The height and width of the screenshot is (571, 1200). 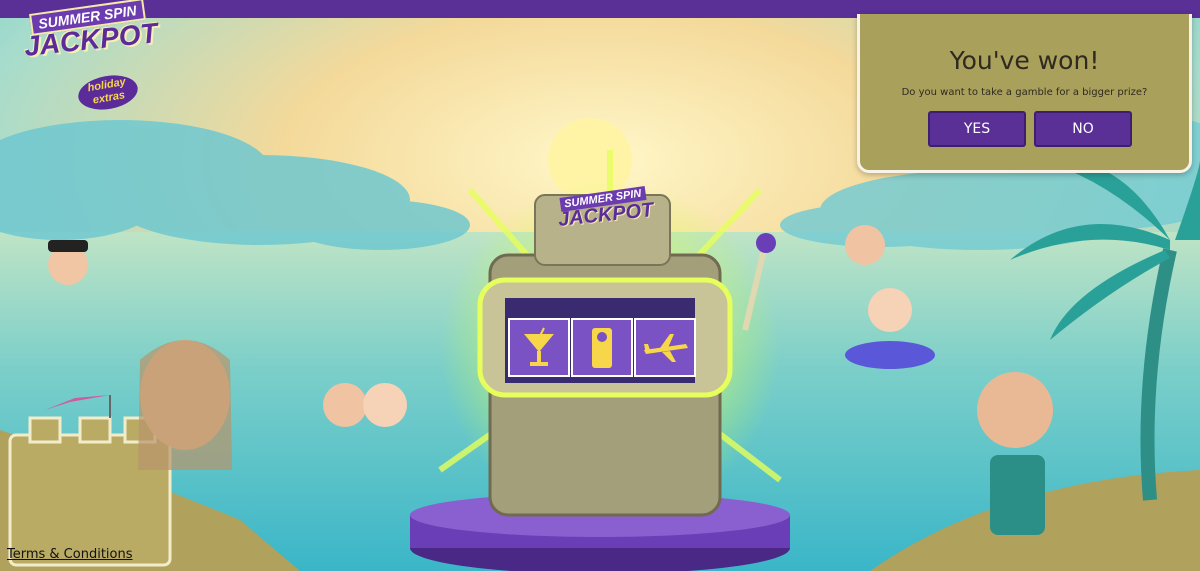 I want to click on dialog-buttons: YES NO, so click(x=1034, y=129).